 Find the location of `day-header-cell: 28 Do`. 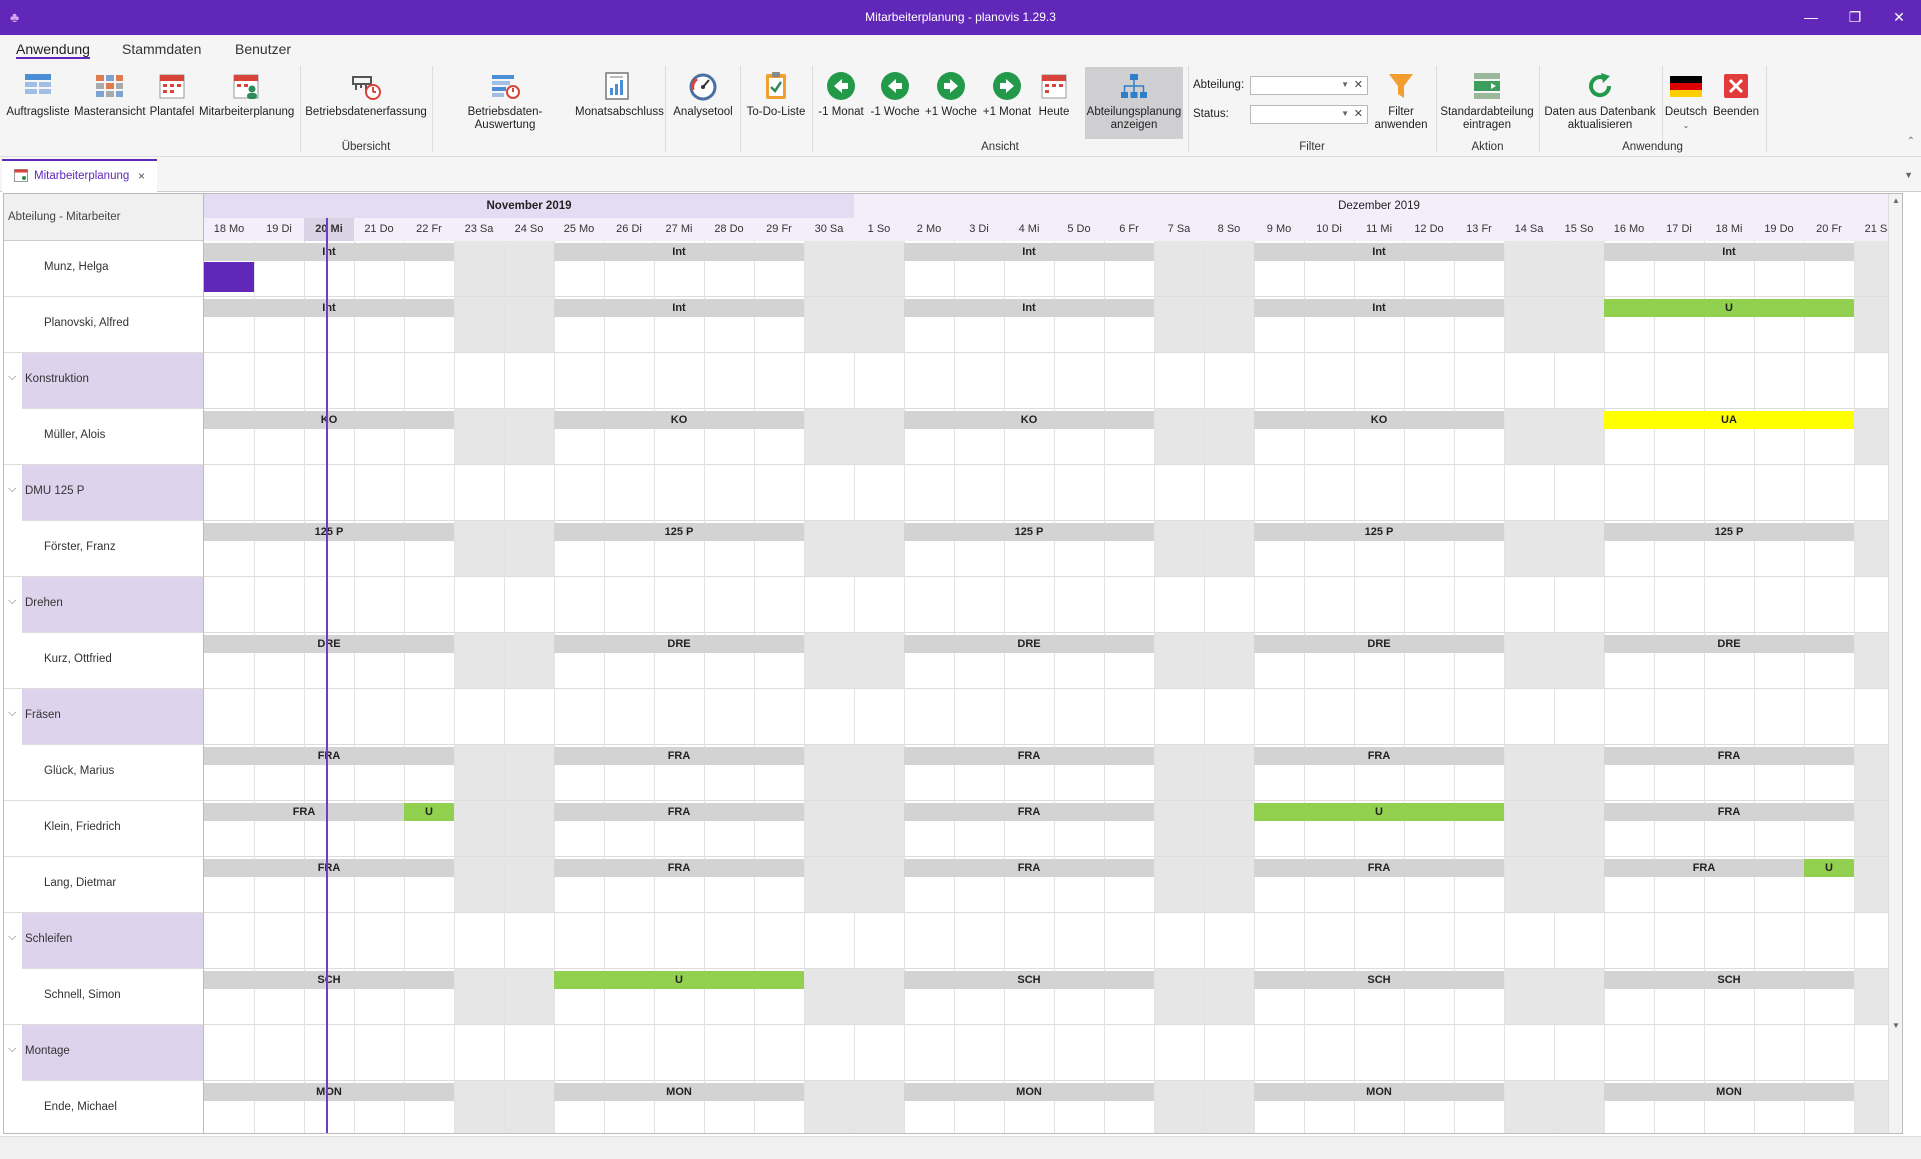

day-header-cell: 28 Do is located at coordinates (729, 229).